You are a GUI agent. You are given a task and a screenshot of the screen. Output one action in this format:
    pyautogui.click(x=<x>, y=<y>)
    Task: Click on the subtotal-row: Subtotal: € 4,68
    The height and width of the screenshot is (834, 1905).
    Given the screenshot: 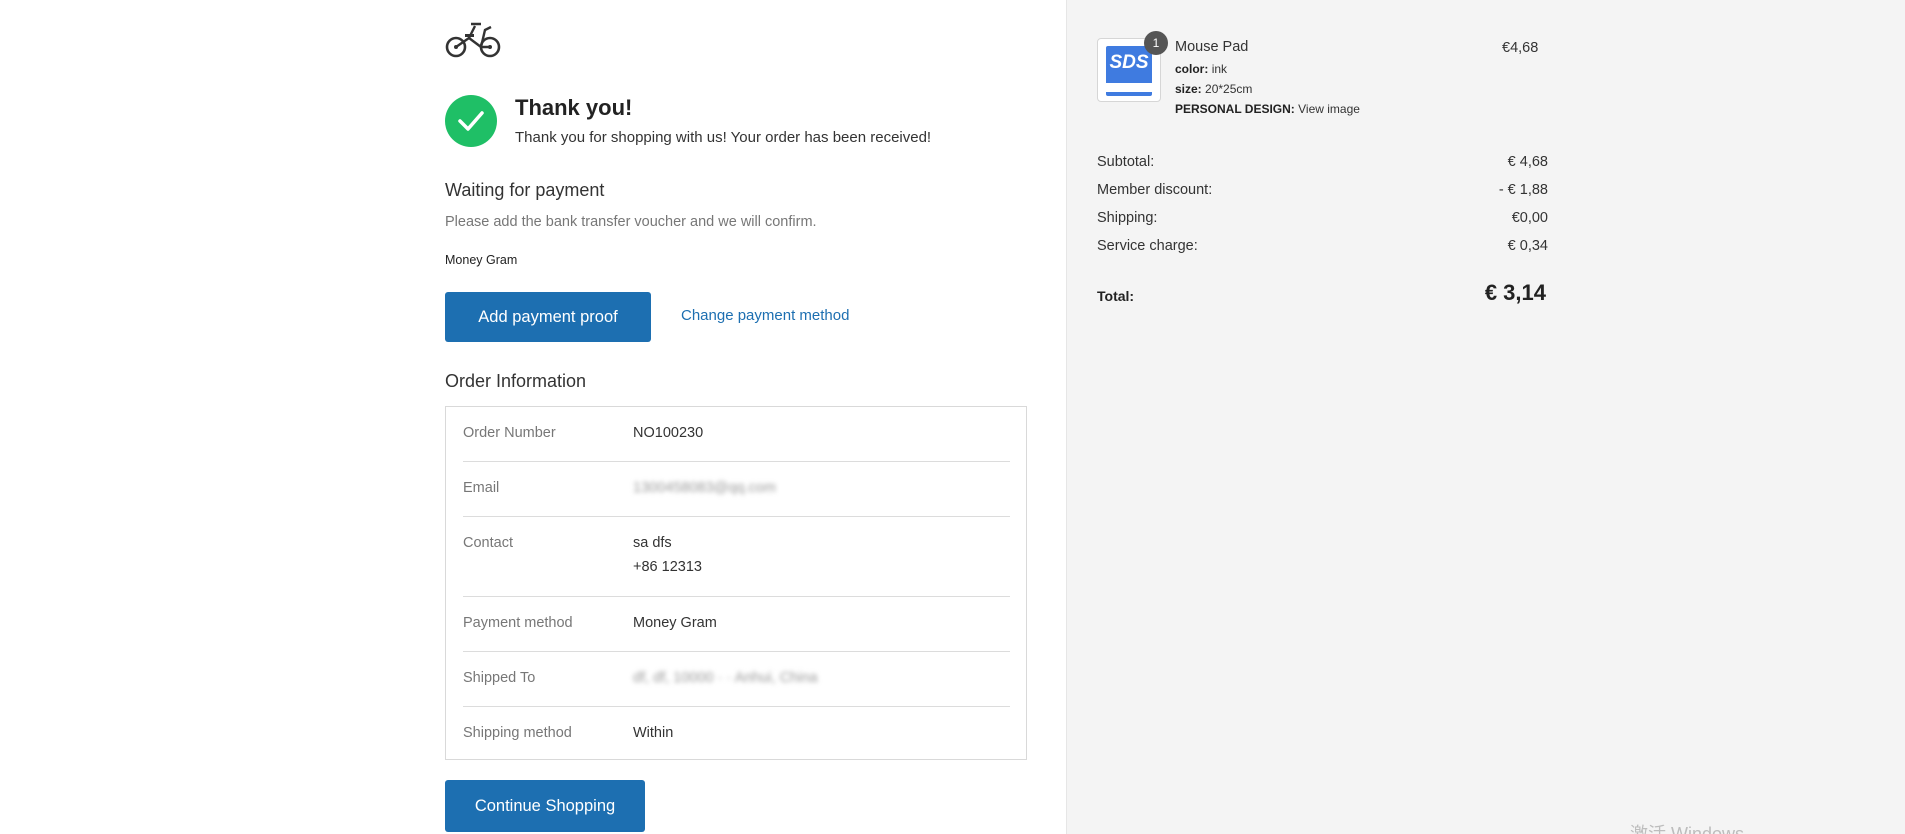 What is the action you would take?
    pyautogui.click(x=1322, y=162)
    